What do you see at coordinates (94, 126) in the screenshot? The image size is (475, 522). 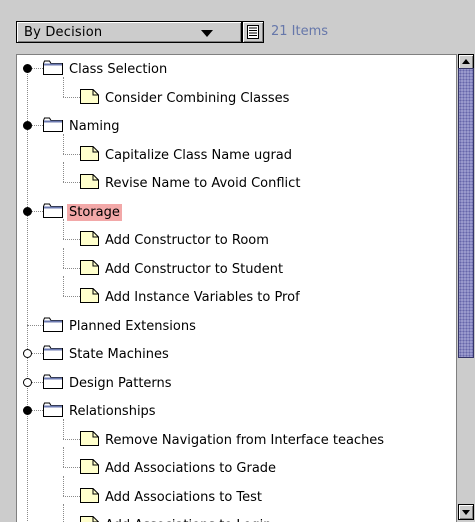 I see `tree-node-label: Naming` at bounding box center [94, 126].